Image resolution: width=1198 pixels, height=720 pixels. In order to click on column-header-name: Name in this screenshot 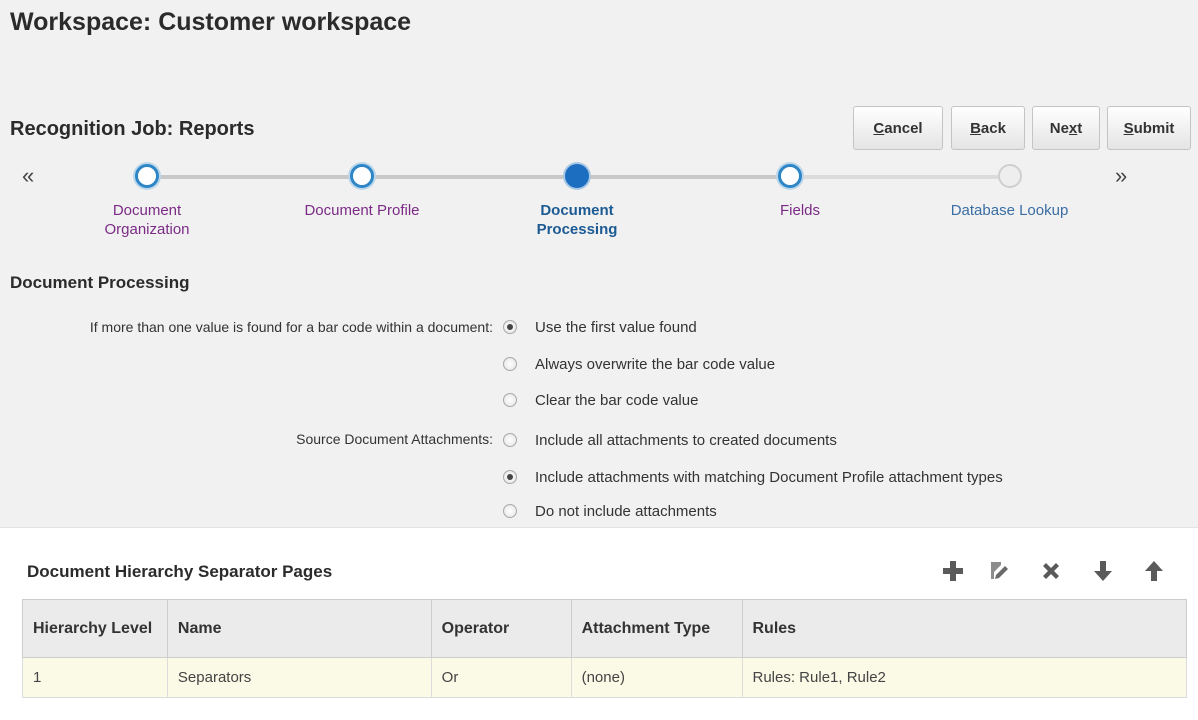, I will do `click(299, 628)`.